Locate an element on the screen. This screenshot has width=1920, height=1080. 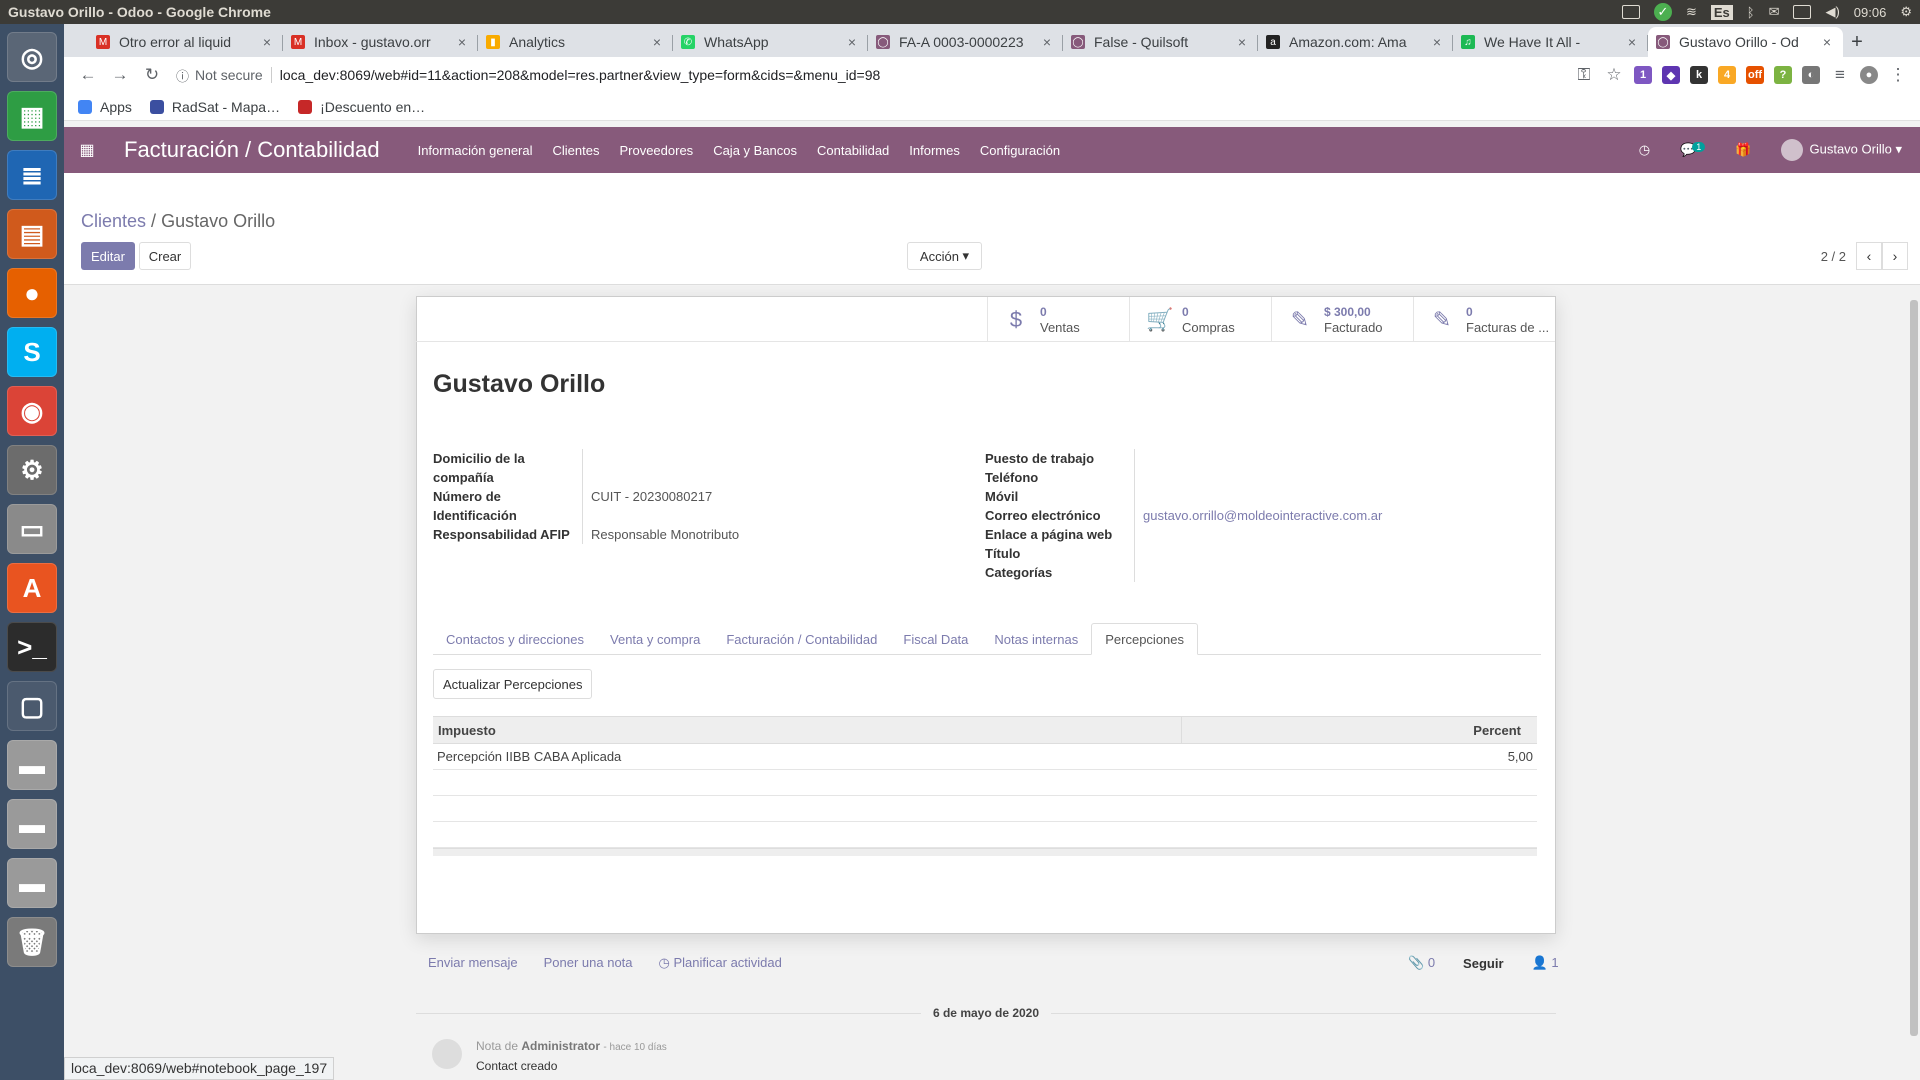
forward-icon: → is located at coordinates (120, 75).